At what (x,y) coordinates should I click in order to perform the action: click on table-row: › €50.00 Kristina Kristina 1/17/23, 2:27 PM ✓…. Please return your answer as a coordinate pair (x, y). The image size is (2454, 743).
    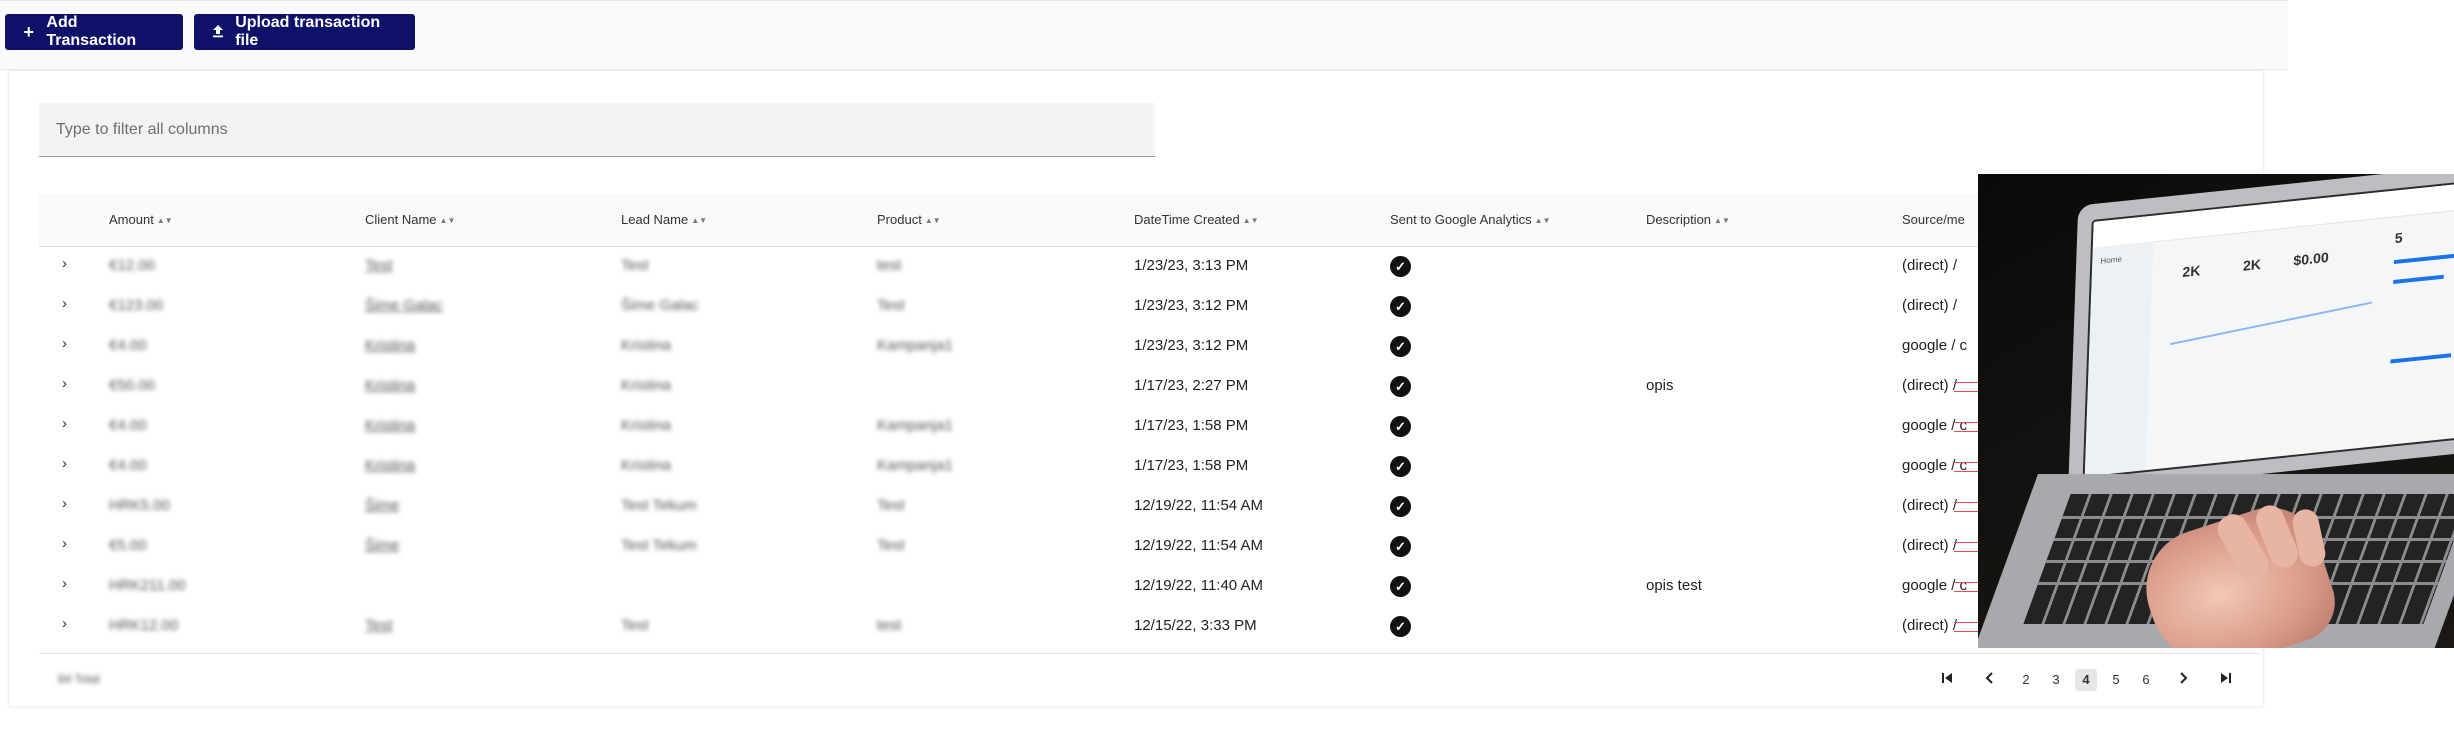
    Looking at the image, I should click on (1149, 386).